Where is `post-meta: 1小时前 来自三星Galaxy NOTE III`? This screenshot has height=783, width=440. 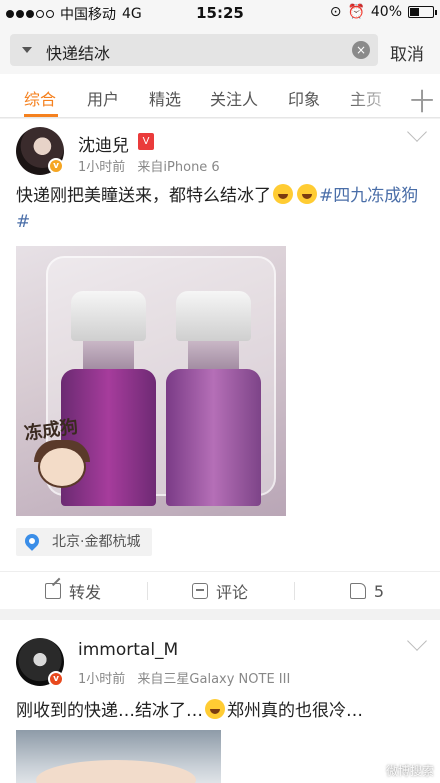 post-meta: 1小时前 来自三星Galaxy NOTE III is located at coordinates (184, 677).